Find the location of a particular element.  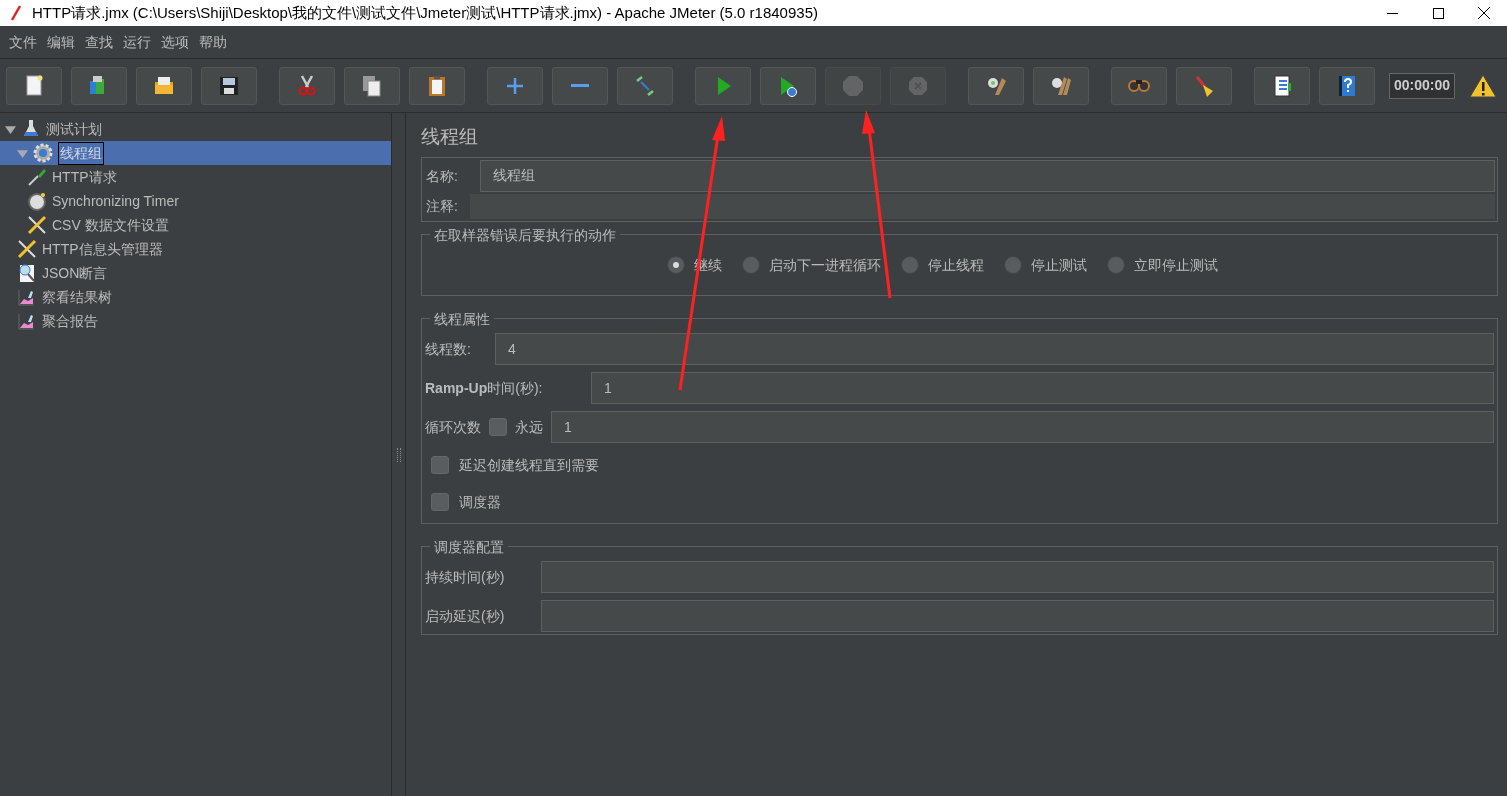

field-label: 循环次数 is located at coordinates (453, 427).